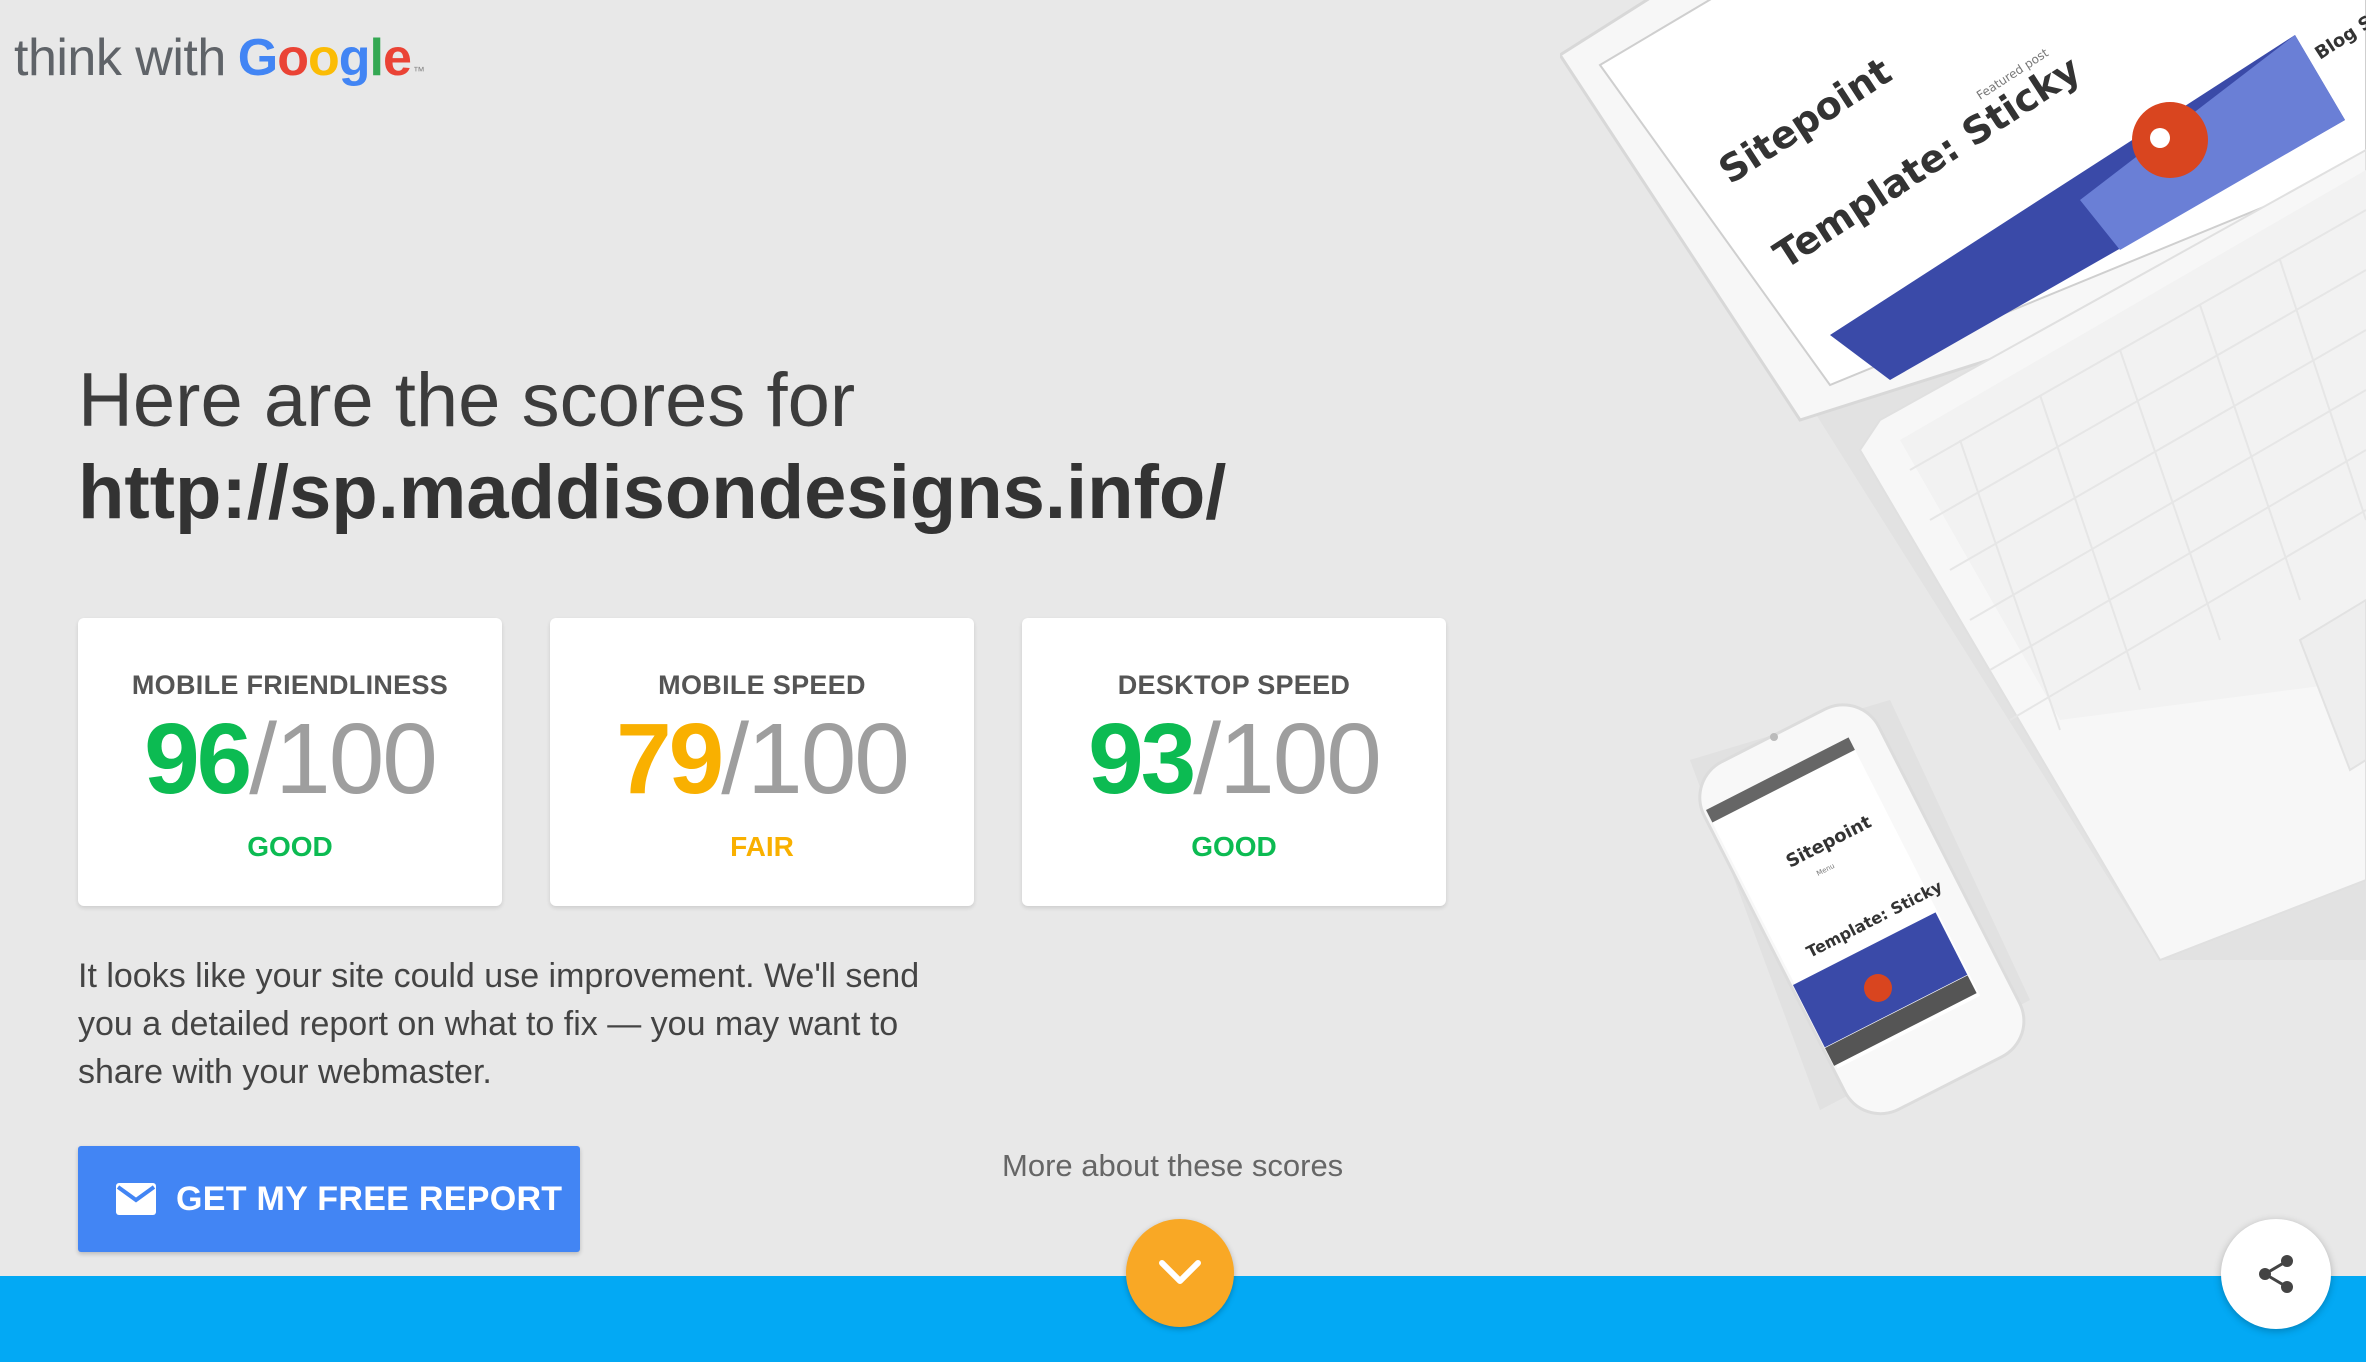 The height and width of the screenshot is (1362, 2366). What do you see at coordinates (418, 71) in the screenshot?
I see `trademark: ™` at bounding box center [418, 71].